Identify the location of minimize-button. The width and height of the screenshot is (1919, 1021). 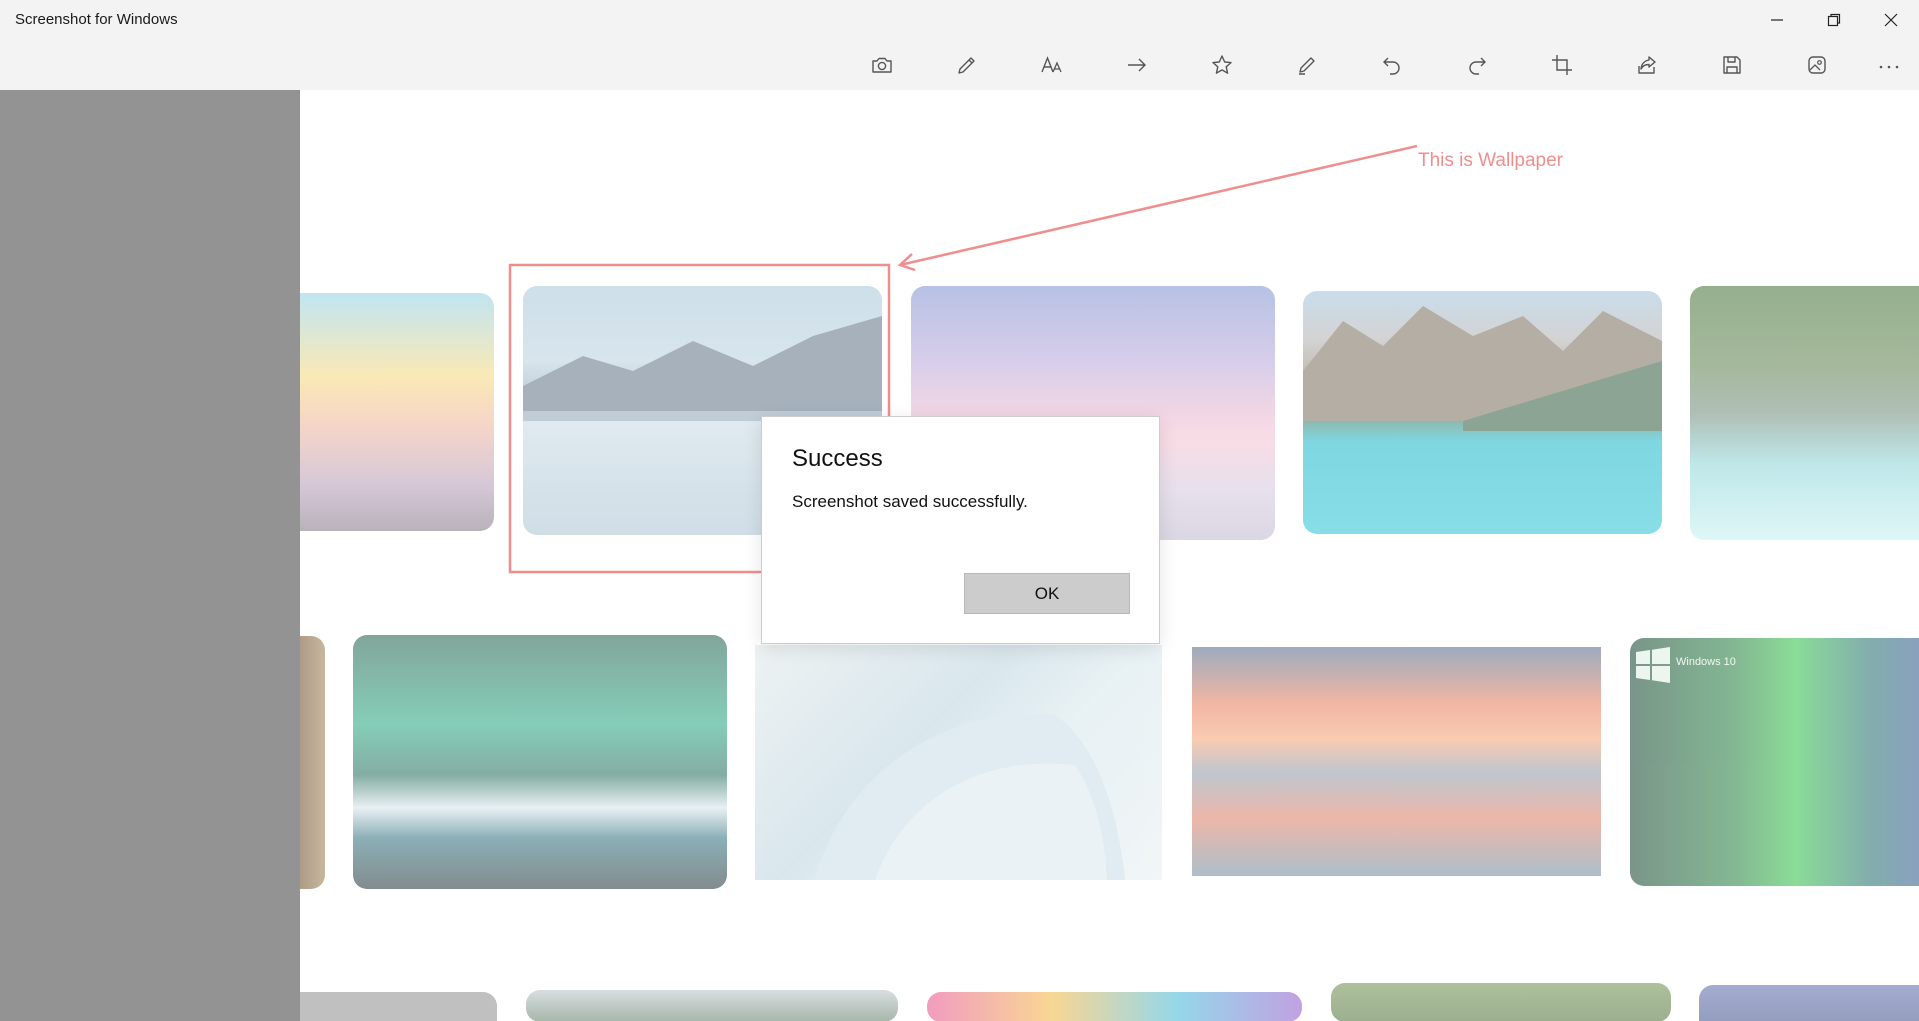
(1777, 20).